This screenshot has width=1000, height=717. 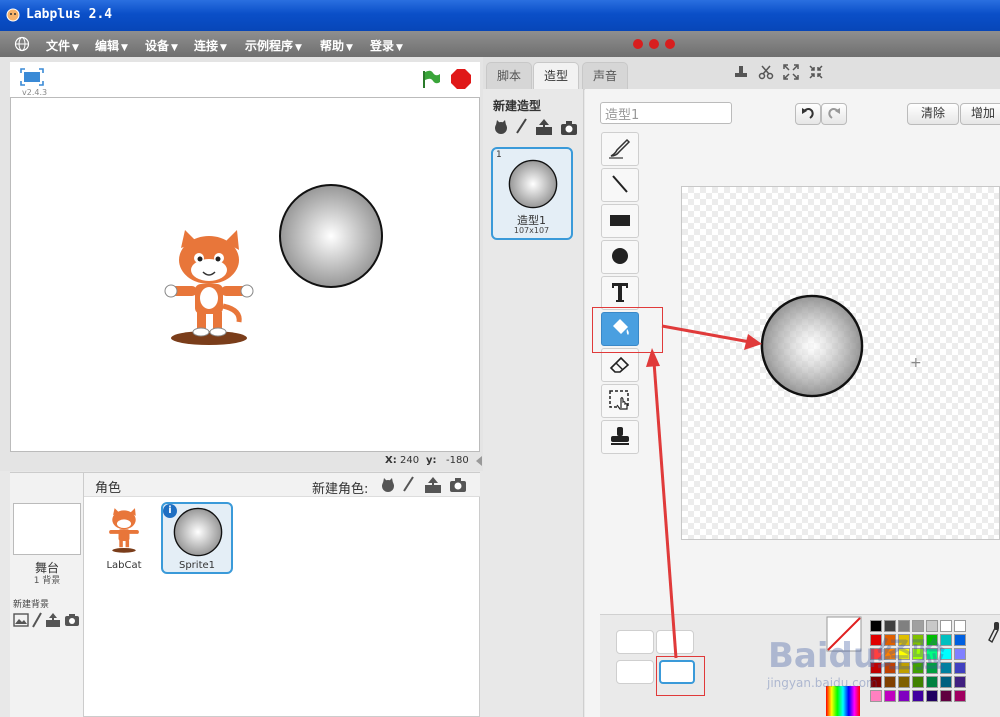 What do you see at coordinates (822, 683) in the screenshot?
I see `watermark-url: jingyan.baidu.com` at bounding box center [822, 683].